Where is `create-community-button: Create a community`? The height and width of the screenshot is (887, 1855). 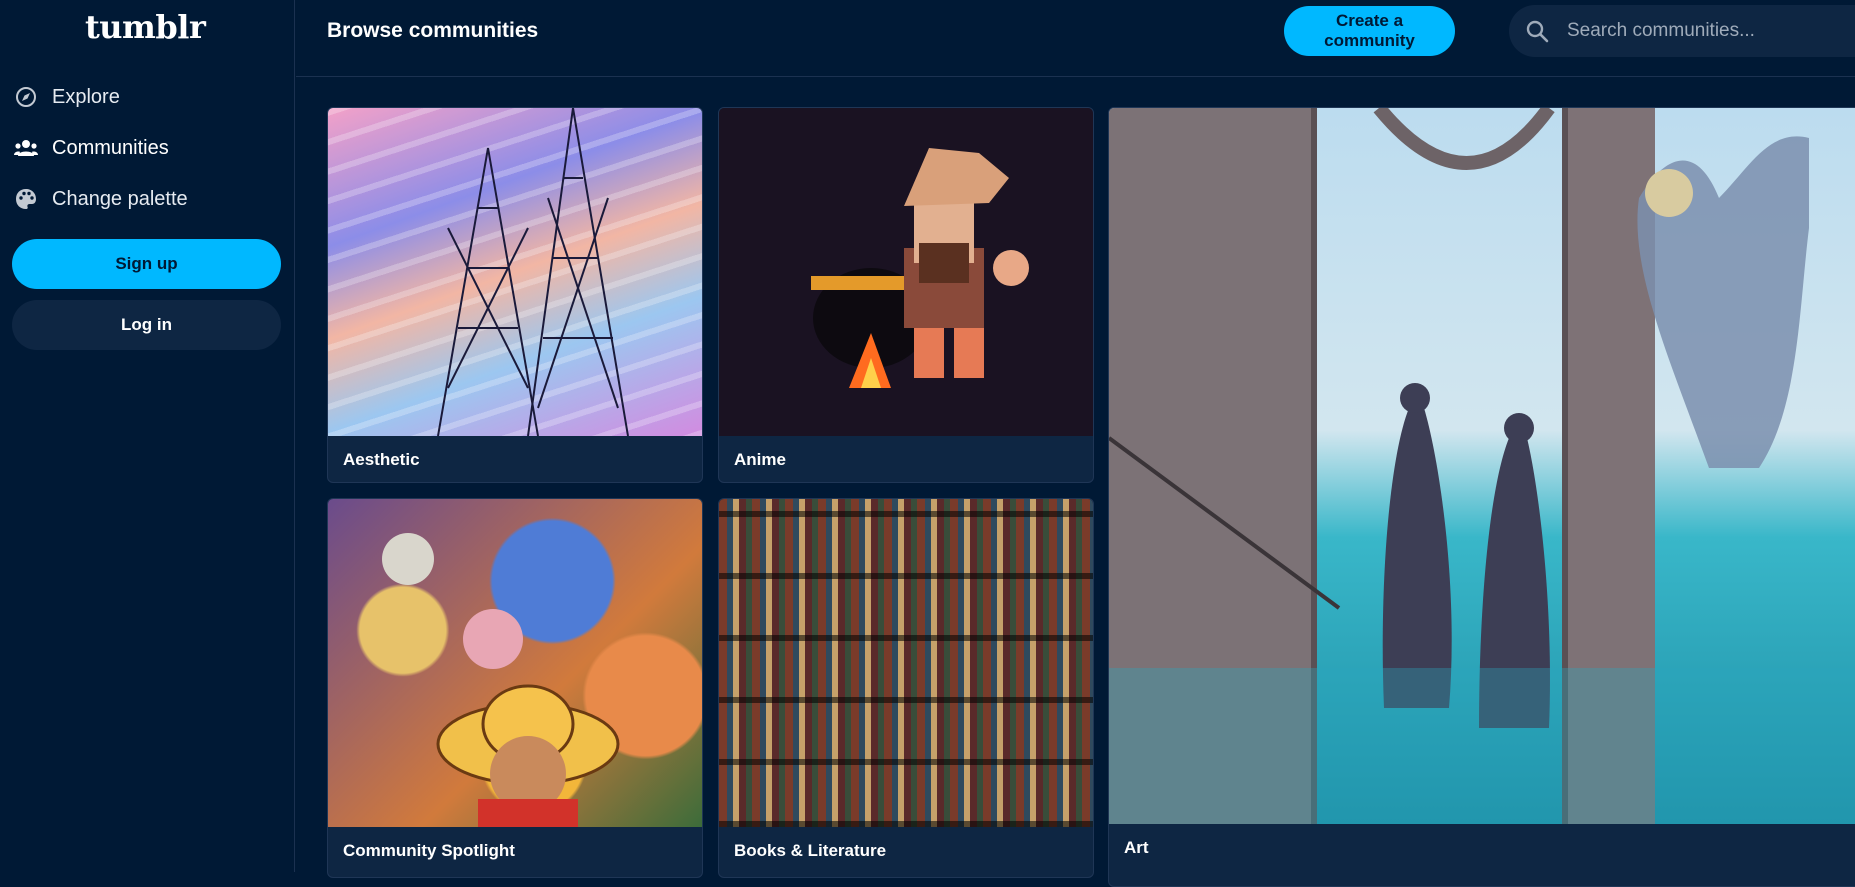 create-community-button: Create a community is located at coordinates (1369, 31).